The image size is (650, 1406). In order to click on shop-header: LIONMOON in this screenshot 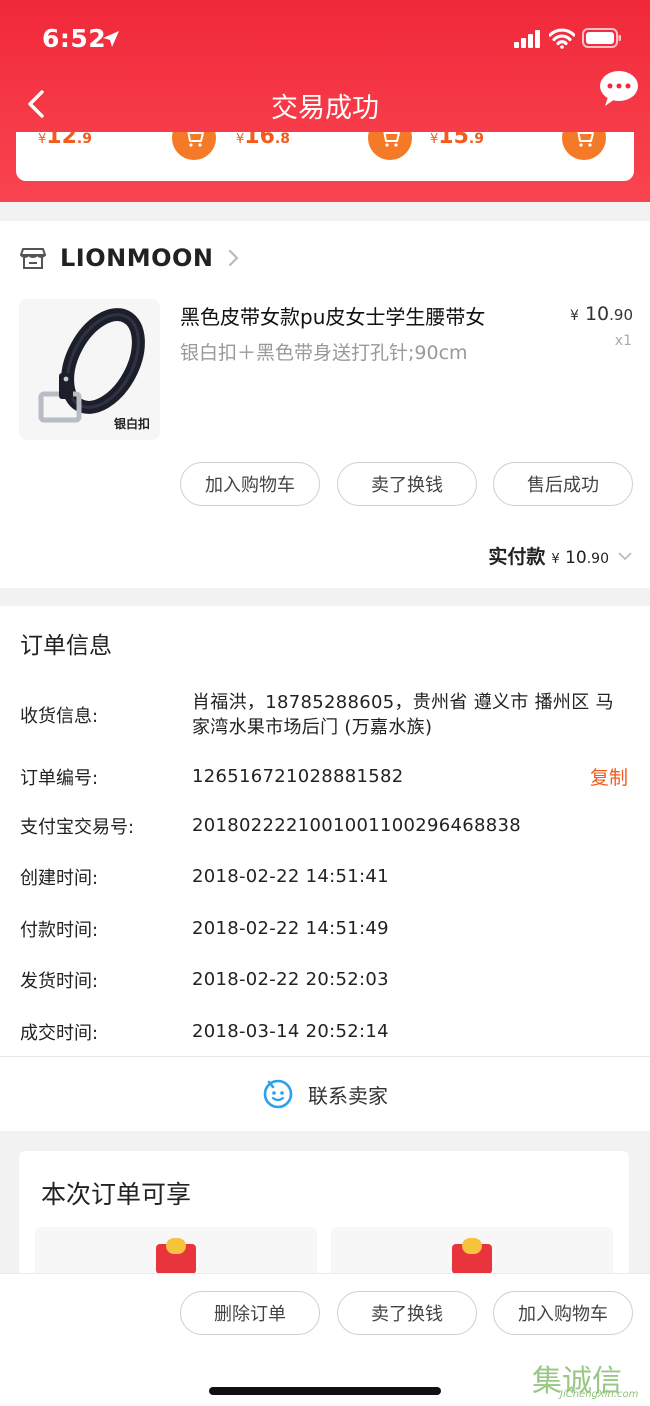, I will do `click(130, 258)`.